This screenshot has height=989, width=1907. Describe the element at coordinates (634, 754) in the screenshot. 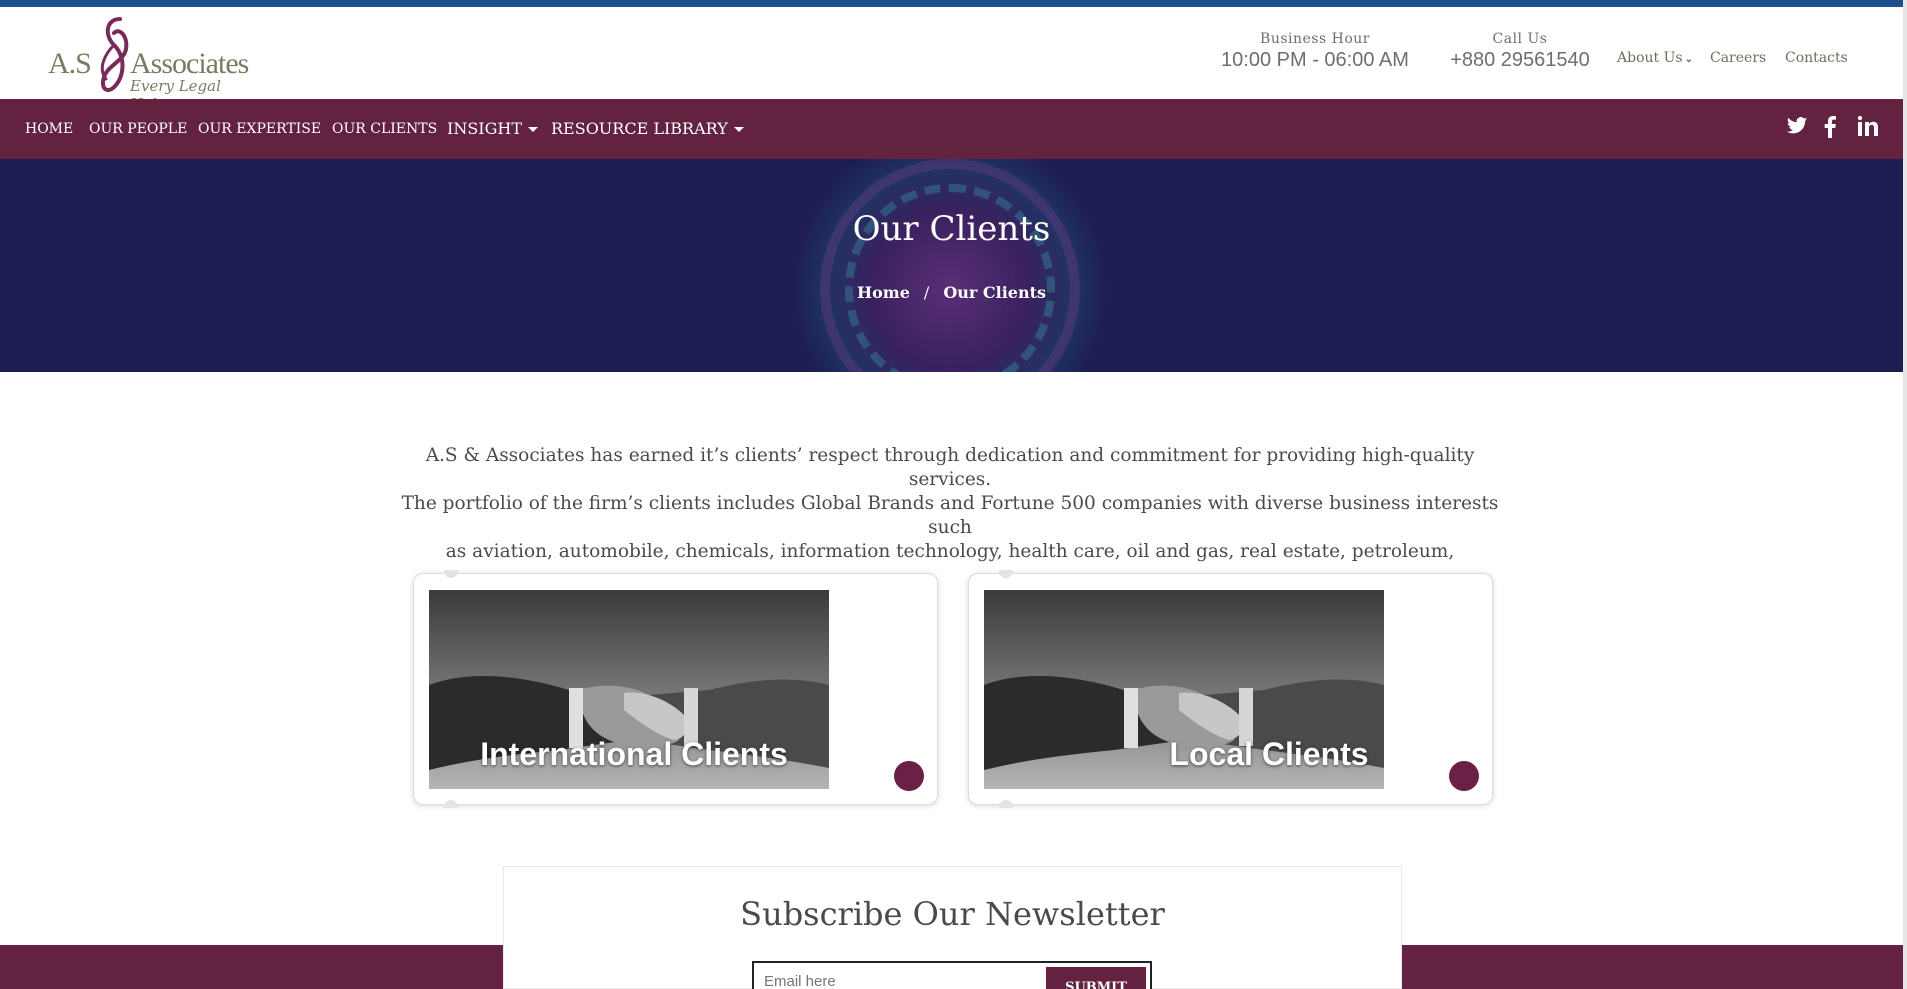

I see `card-title: International Clients` at that location.